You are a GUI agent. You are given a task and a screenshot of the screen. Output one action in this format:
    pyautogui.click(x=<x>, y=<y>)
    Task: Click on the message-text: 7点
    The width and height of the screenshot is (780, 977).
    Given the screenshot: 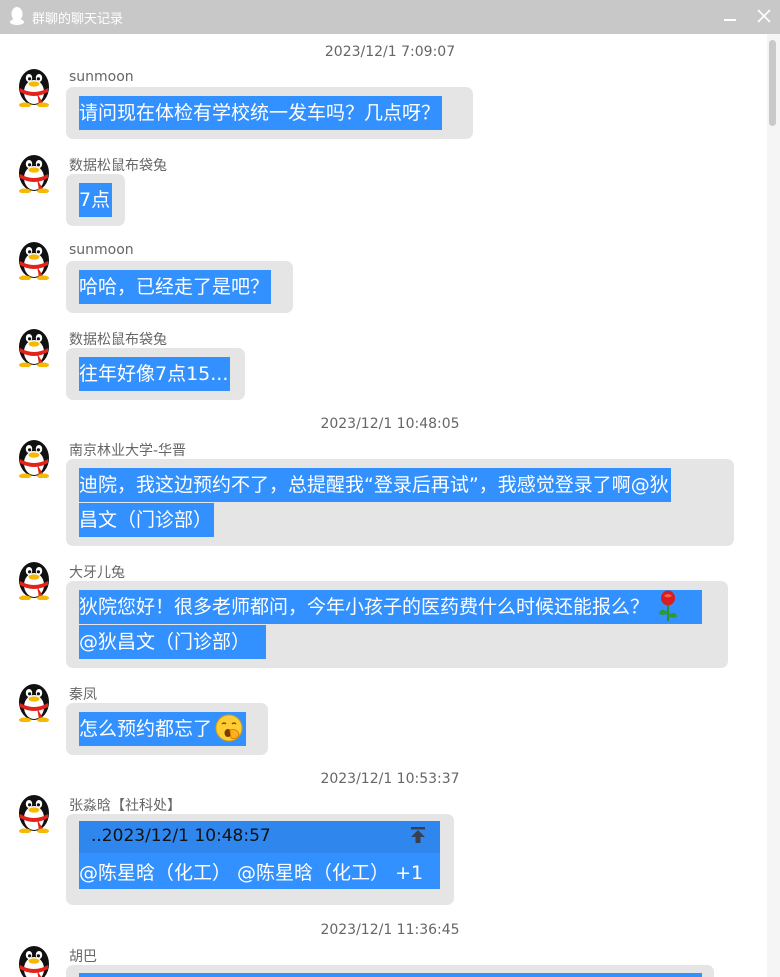 What is the action you would take?
    pyautogui.click(x=96, y=200)
    